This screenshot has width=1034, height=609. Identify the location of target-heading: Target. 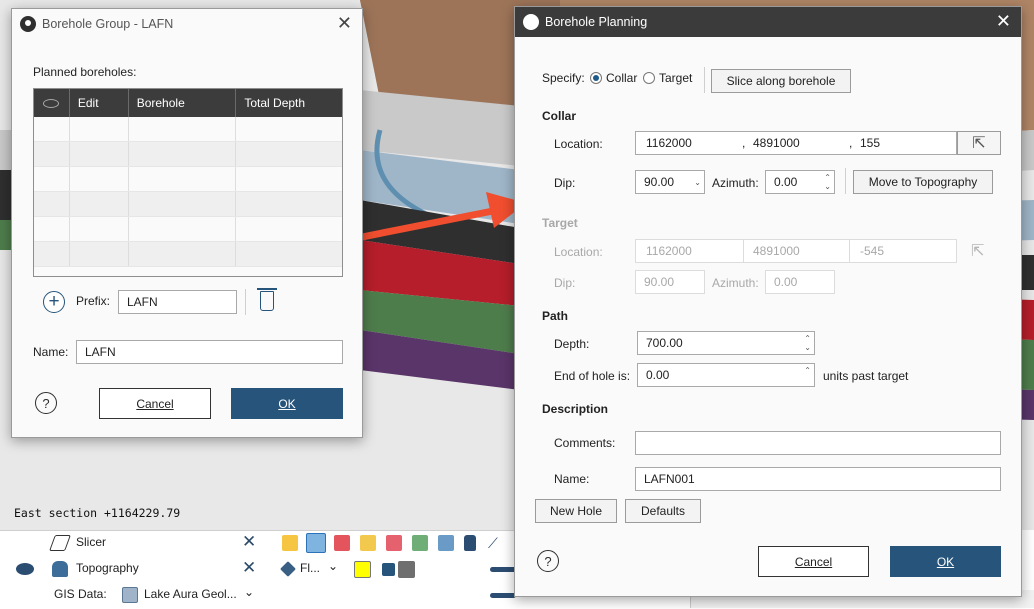
(560, 223).